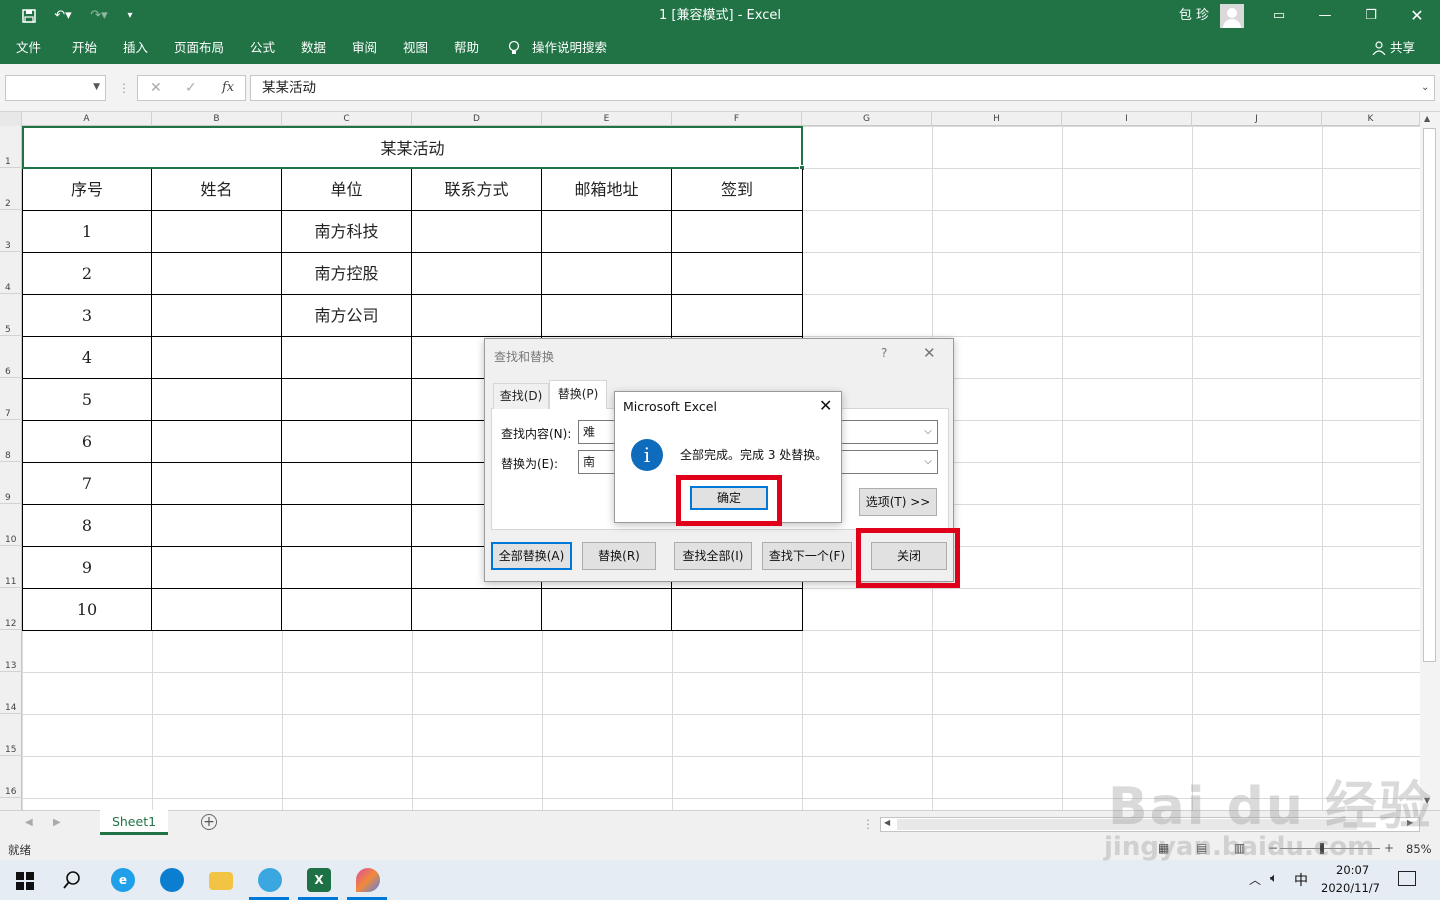  What do you see at coordinates (11, 777) in the screenshot?
I see `row-header: 16` at bounding box center [11, 777].